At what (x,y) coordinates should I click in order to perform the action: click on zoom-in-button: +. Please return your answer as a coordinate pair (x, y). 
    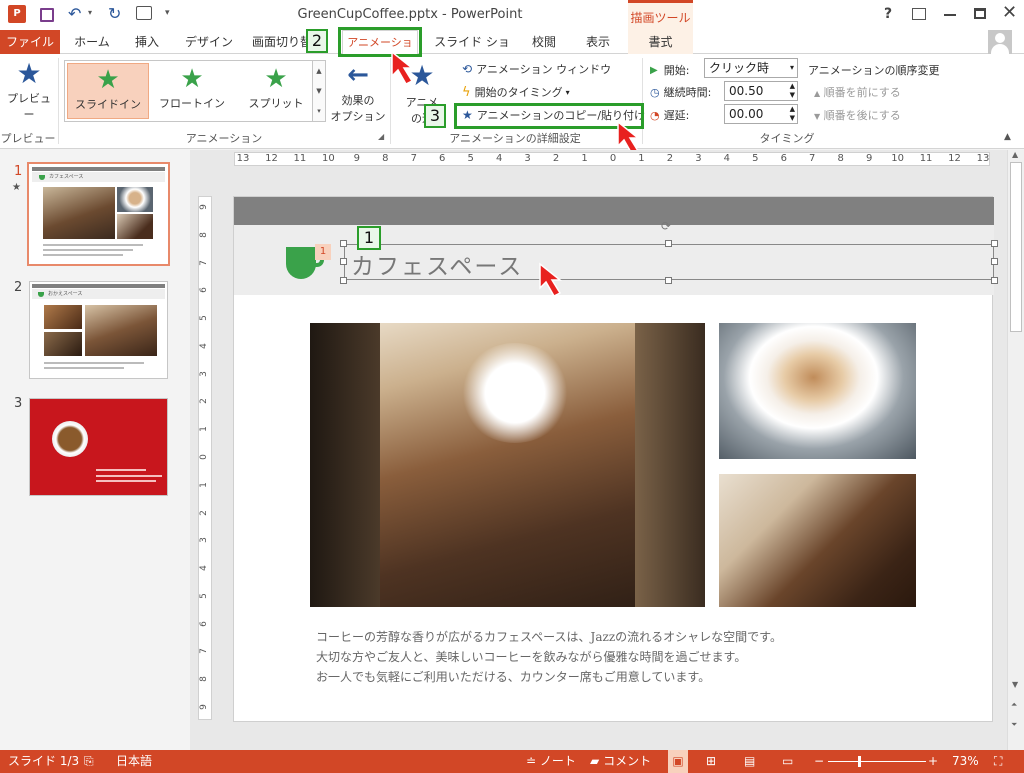
    Looking at the image, I should click on (933, 761).